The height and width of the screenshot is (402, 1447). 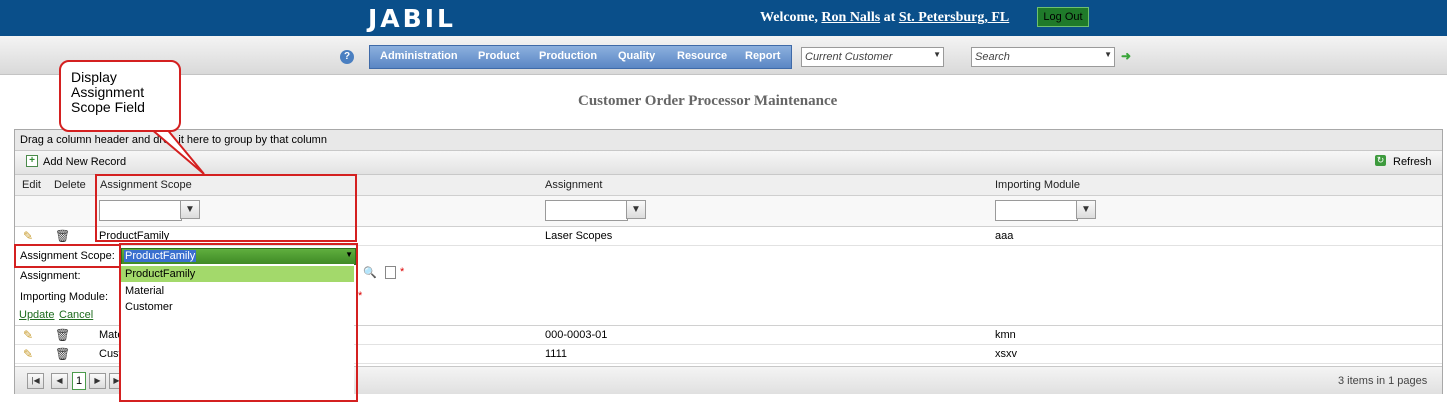 I want to click on callout-text: Display Assignment Scope Field, so click(x=108, y=92).